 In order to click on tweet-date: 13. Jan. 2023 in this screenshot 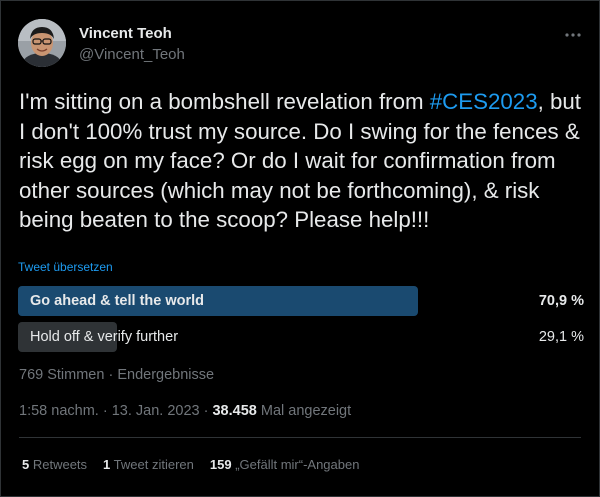, I will do `click(156, 411)`.